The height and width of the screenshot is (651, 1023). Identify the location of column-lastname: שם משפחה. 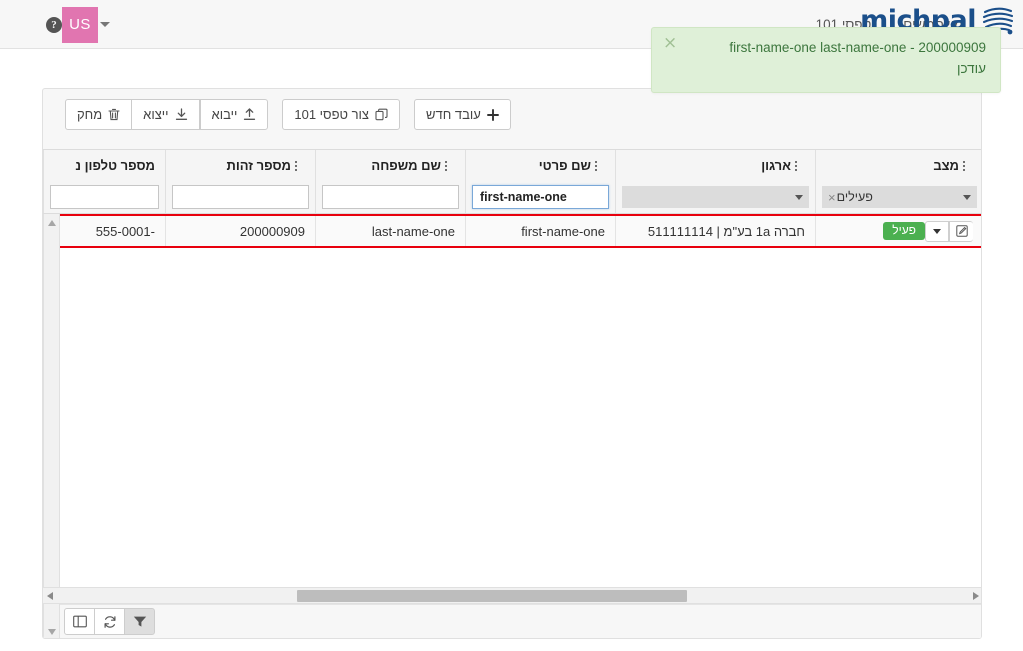
(390, 181).